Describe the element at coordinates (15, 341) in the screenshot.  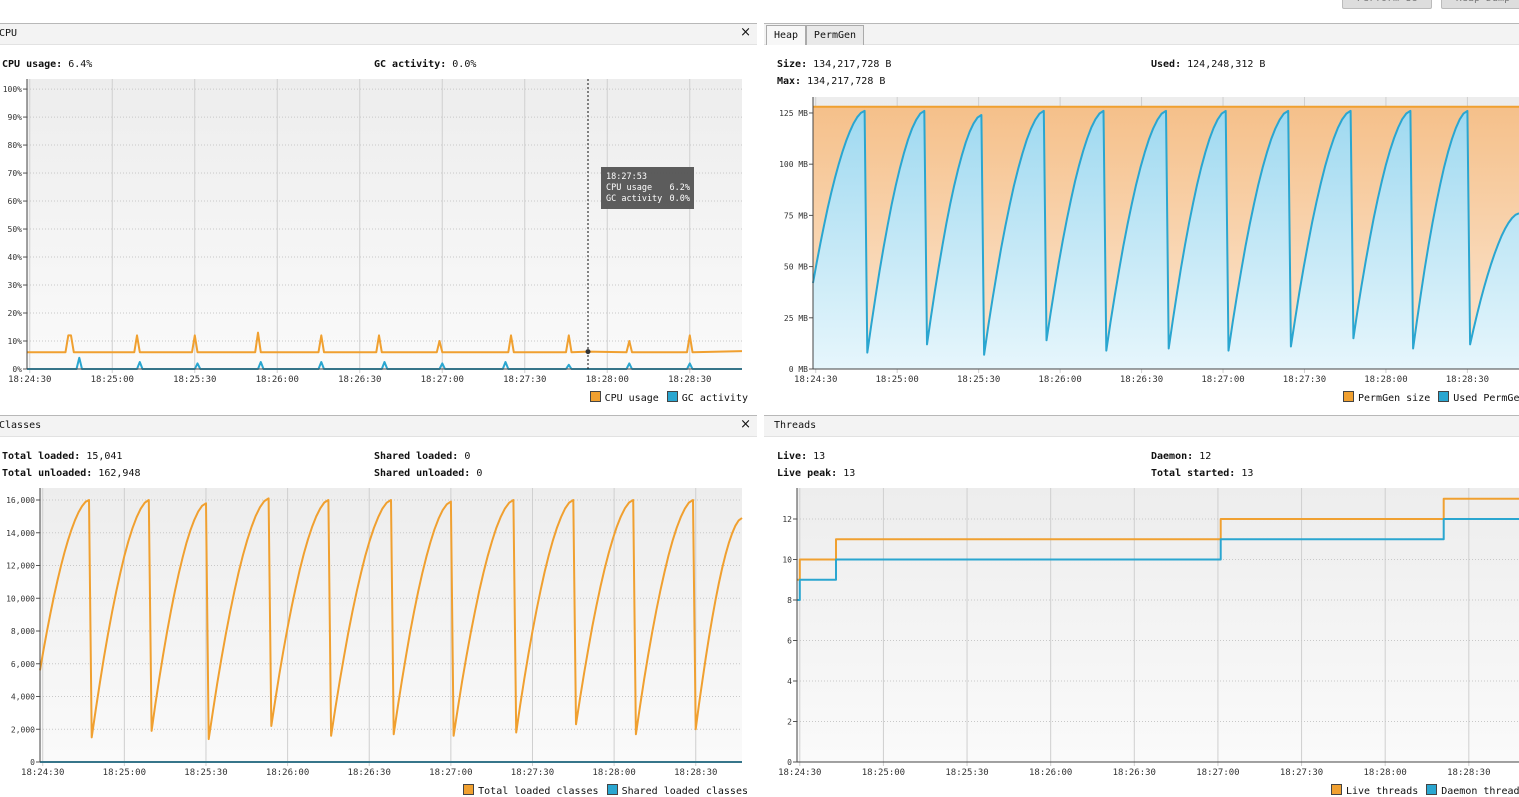
I see `y-tick-label: 10%` at that location.